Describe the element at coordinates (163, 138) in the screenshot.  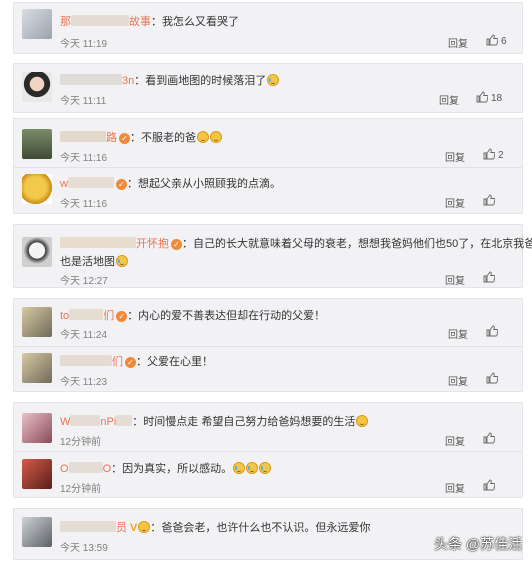
I see `comment-text: ：不服老的爸` at that location.